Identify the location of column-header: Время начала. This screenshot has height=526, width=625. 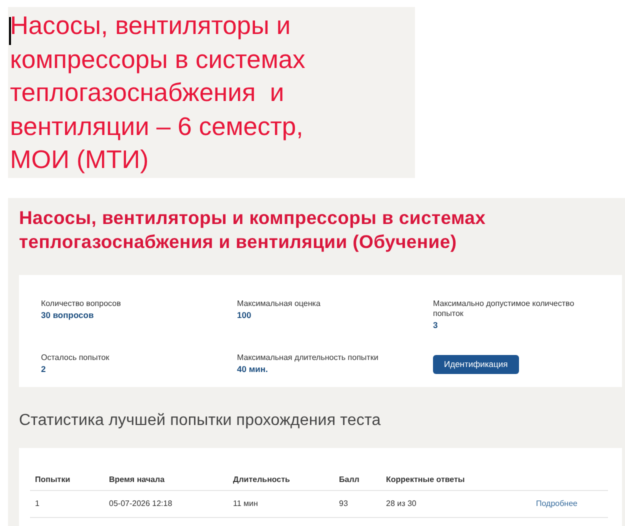
(137, 480).